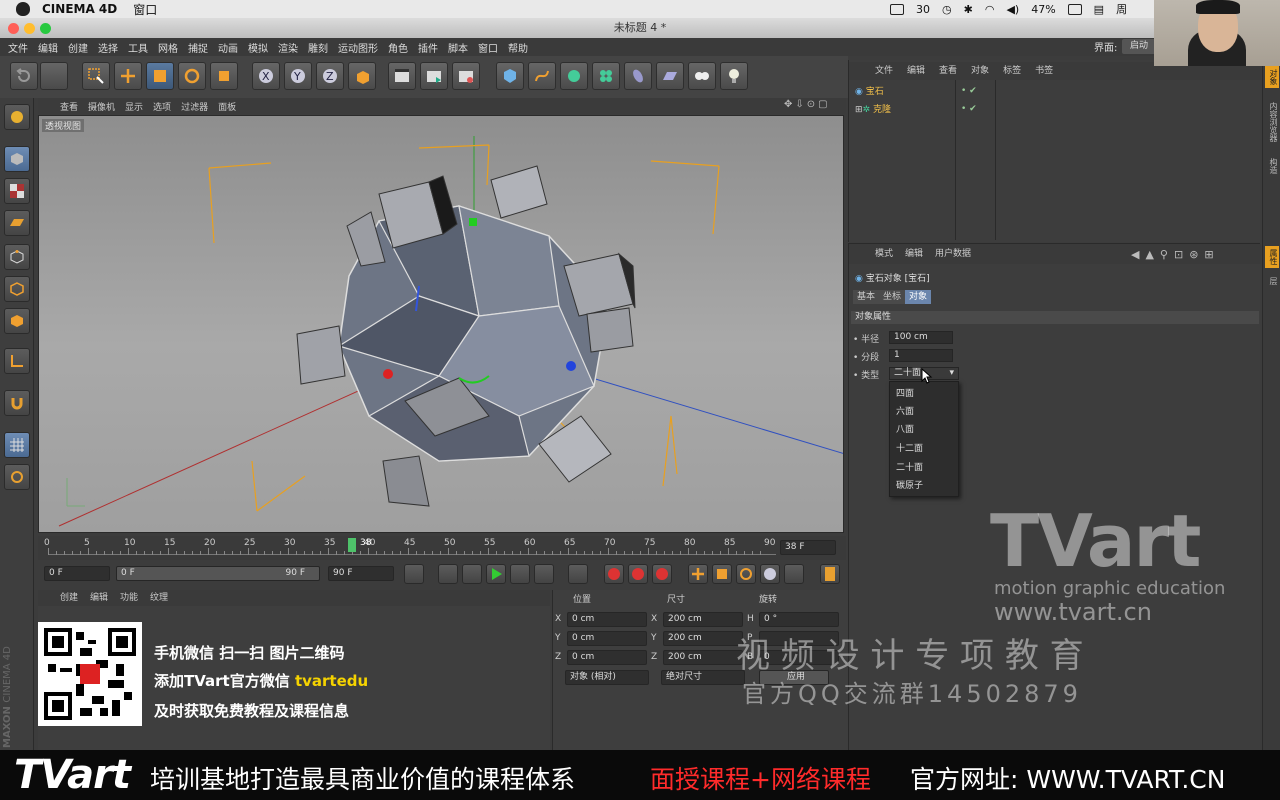 Image resolution: width=1280 pixels, height=800 pixels. I want to click on viewport-menu-item-1: 摄像机, so click(101, 106).